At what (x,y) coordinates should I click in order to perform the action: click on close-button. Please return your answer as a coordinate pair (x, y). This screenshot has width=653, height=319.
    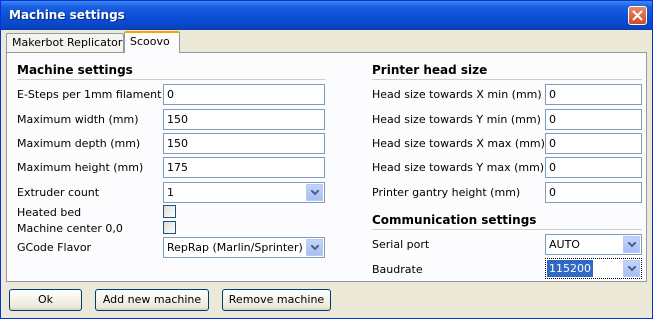
    Looking at the image, I should click on (637, 15).